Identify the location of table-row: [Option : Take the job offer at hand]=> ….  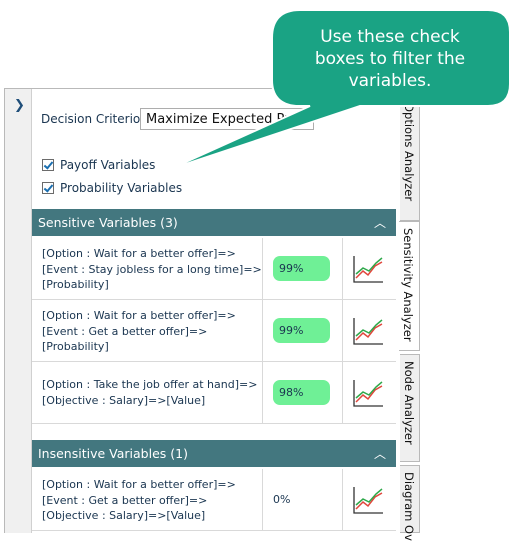
(214, 393).